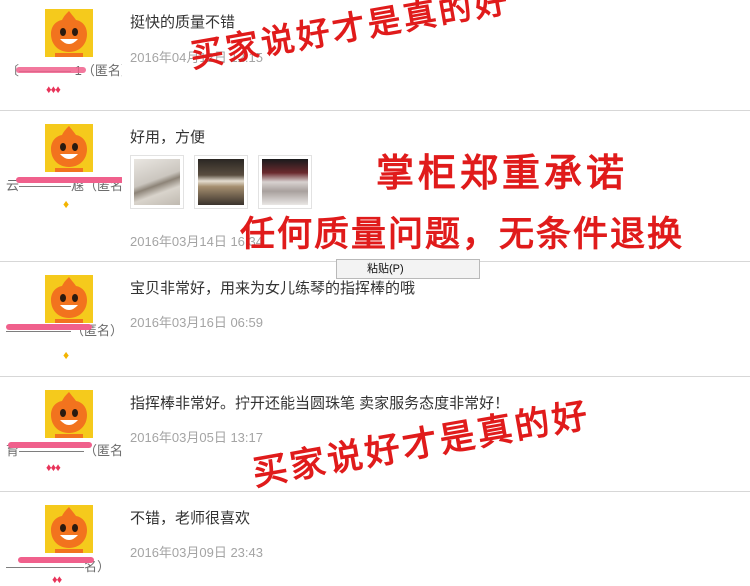 This screenshot has width=750, height=586. I want to click on buyer-rank-badge: ♦♦, so click(57, 580).